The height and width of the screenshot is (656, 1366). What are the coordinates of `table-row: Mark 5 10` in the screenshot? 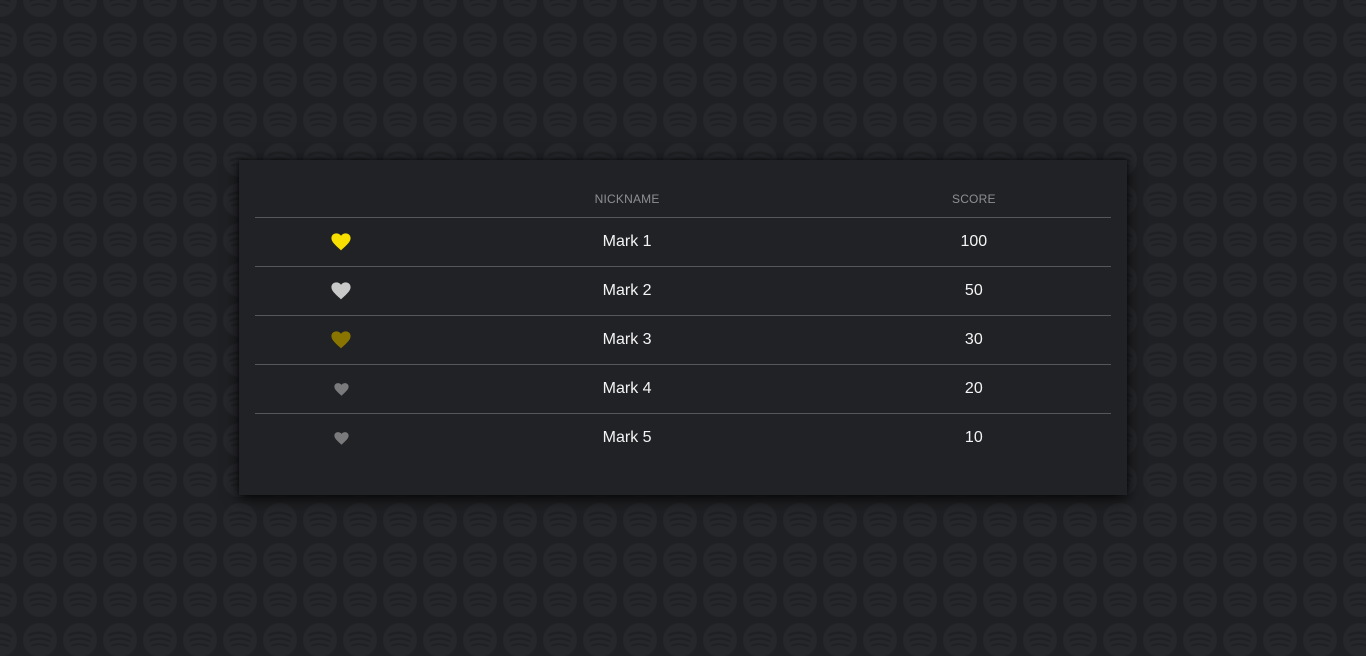 It's located at (683, 438).